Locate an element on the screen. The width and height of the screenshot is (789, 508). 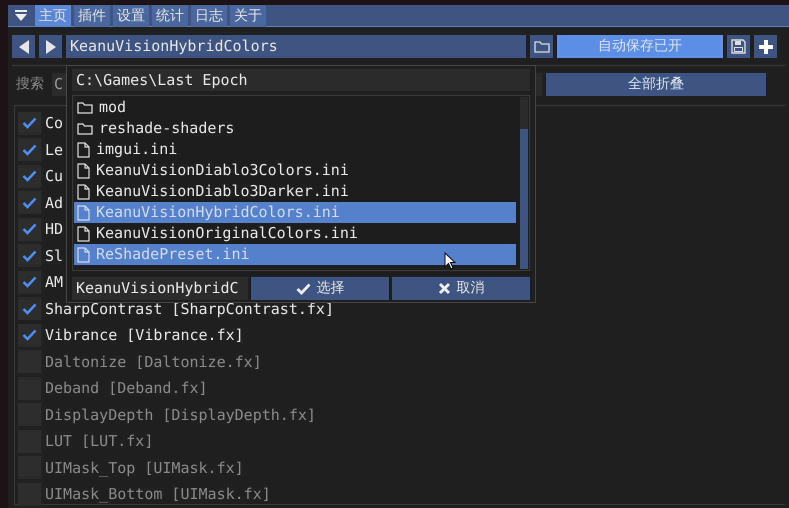
effect-name: DisplayDepth [DisplayDepth.fx] is located at coordinates (180, 415).